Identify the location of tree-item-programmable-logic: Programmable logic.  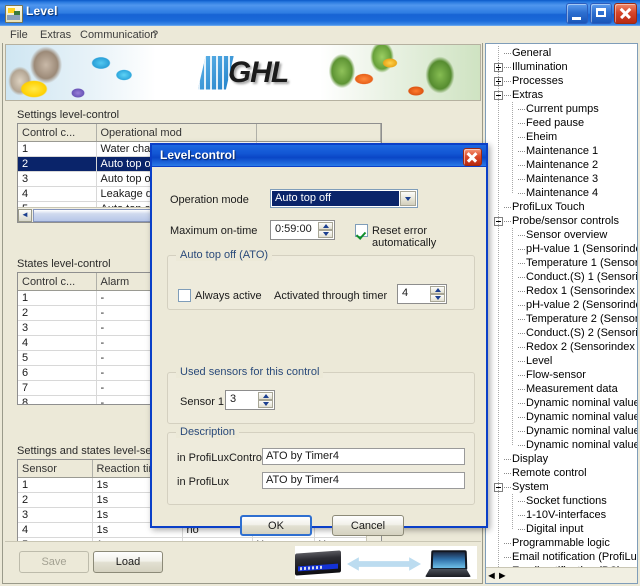
(561, 543).